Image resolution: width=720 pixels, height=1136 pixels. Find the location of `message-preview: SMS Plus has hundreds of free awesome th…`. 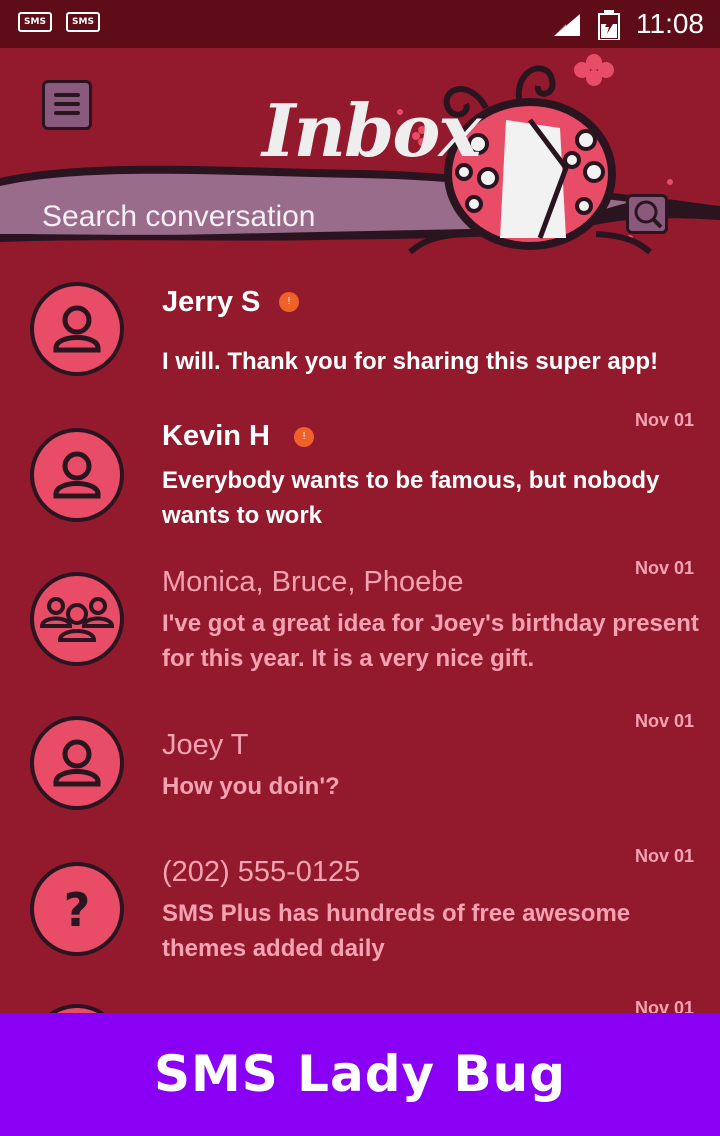

message-preview: SMS Plus has hundreds of free awesome th… is located at coordinates (396, 931).